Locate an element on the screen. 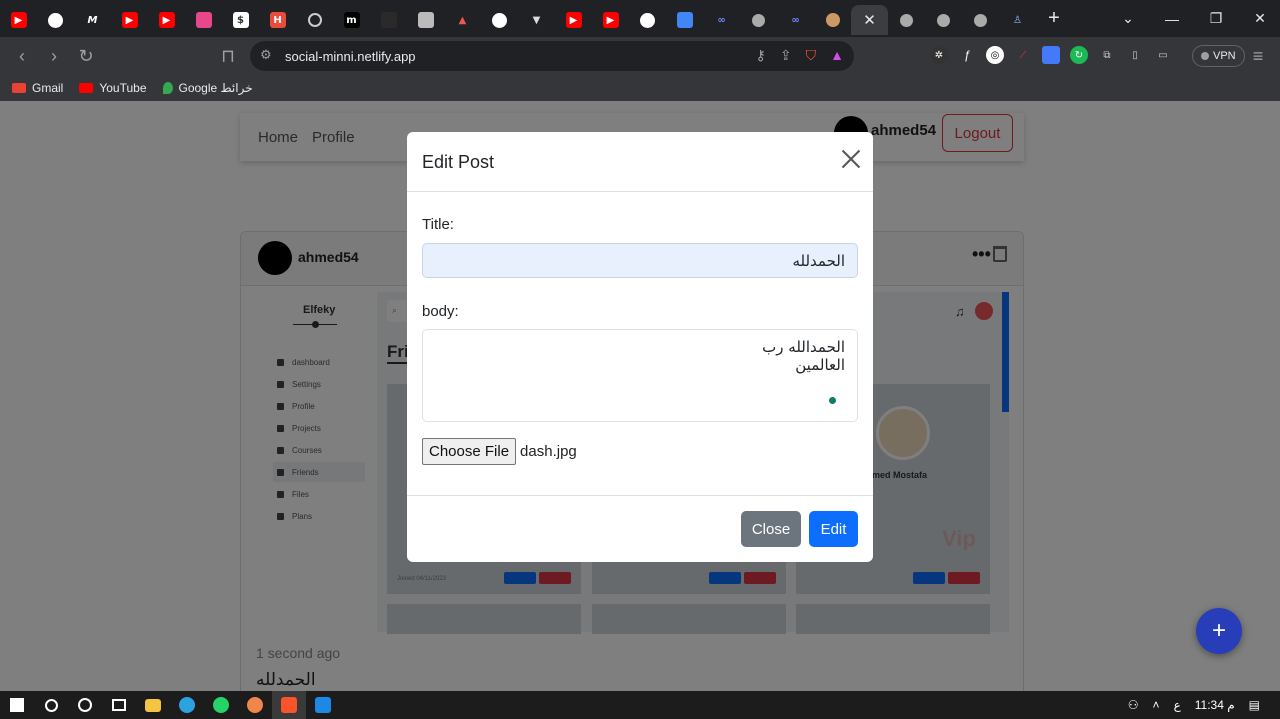  extension-icon: ◎ is located at coordinates (995, 55).